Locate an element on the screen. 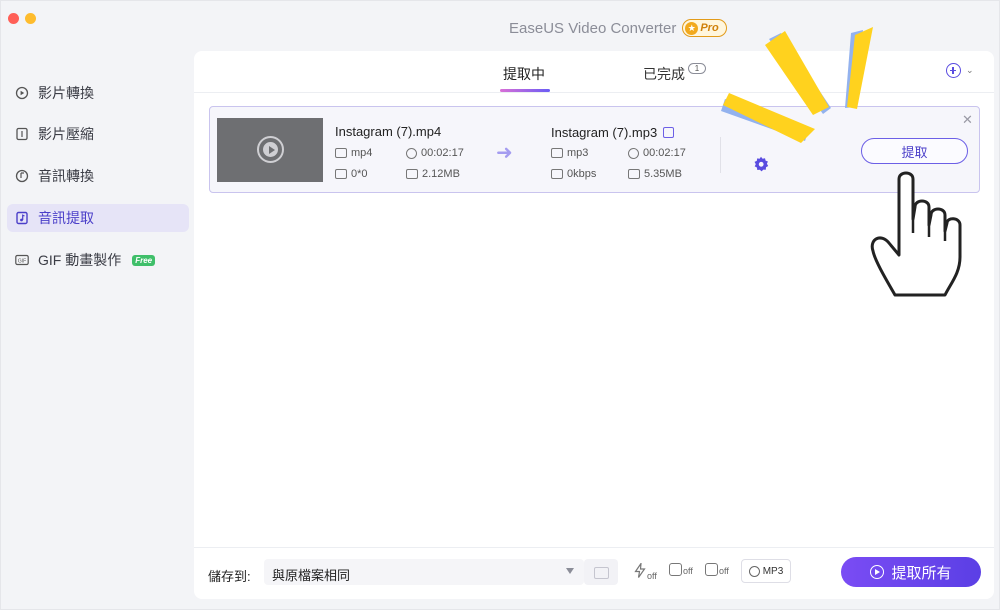  tab-done: 已完成 1 is located at coordinates (674, 73).